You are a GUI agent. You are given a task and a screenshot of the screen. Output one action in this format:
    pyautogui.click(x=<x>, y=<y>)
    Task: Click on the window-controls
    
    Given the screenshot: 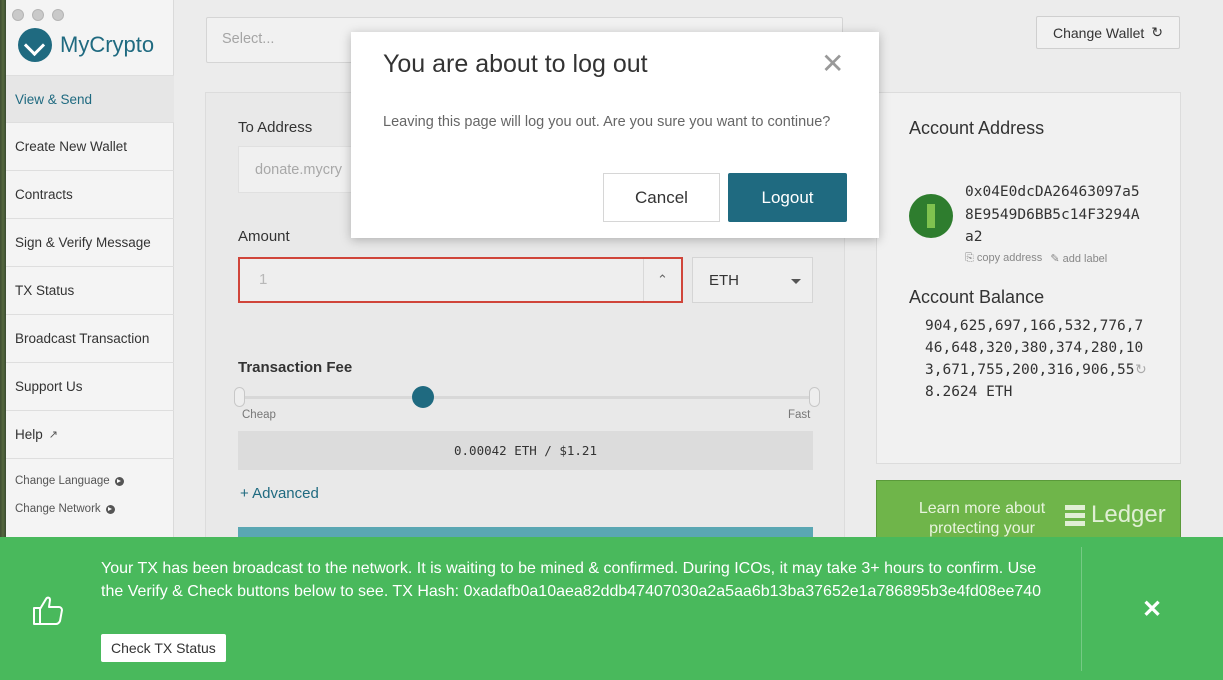 What is the action you would take?
    pyautogui.click(x=38, y=15)
    